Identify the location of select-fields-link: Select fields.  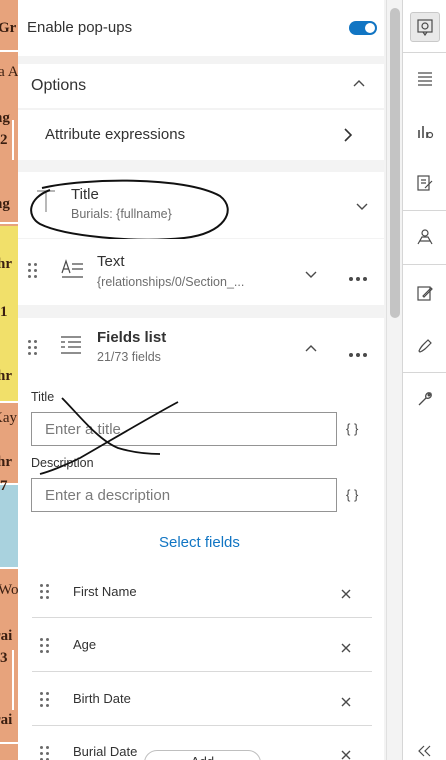
(199, 542).